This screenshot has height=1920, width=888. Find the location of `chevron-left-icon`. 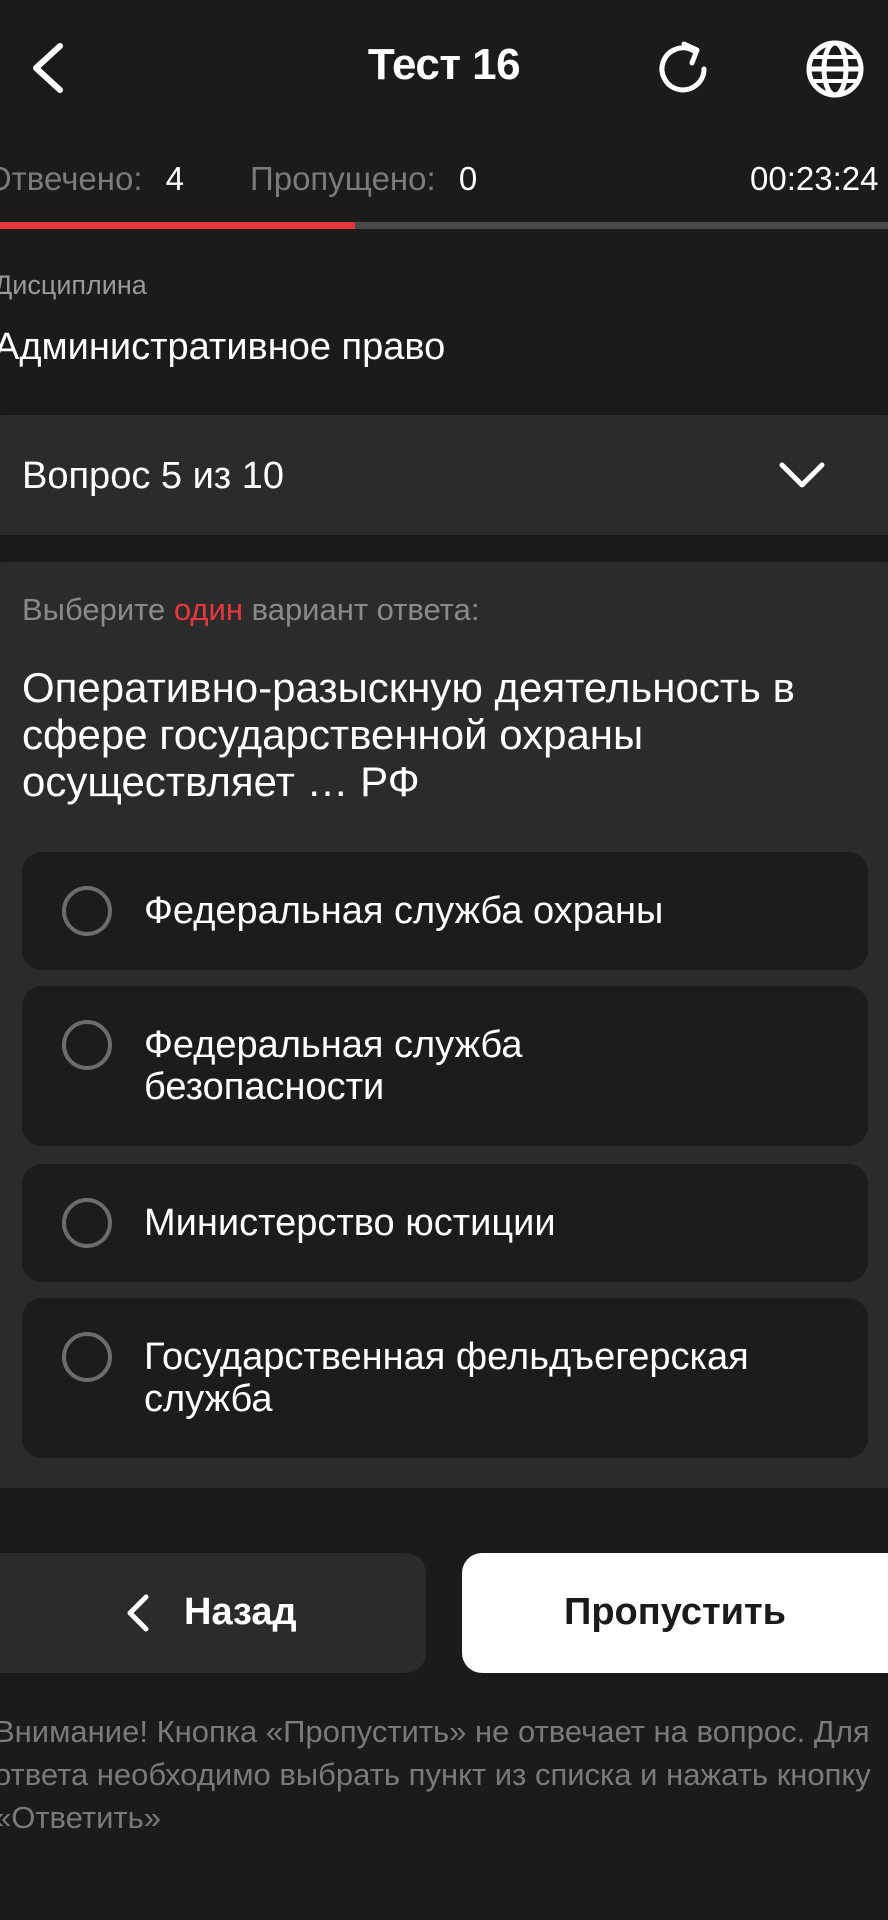

chevron-left-icon is located at coordinates (138, 1613).